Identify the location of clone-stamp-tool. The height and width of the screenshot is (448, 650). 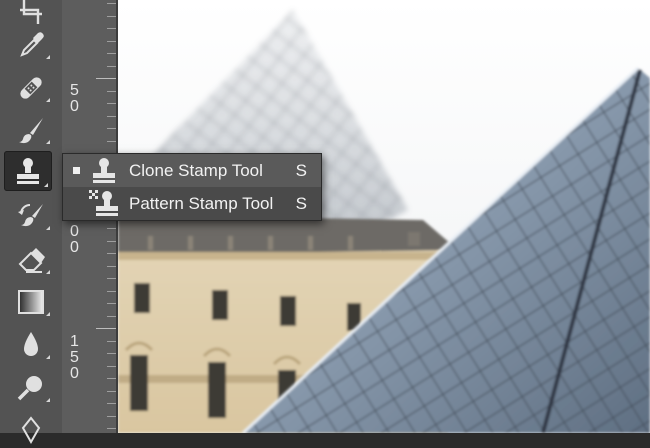
(28, 171).